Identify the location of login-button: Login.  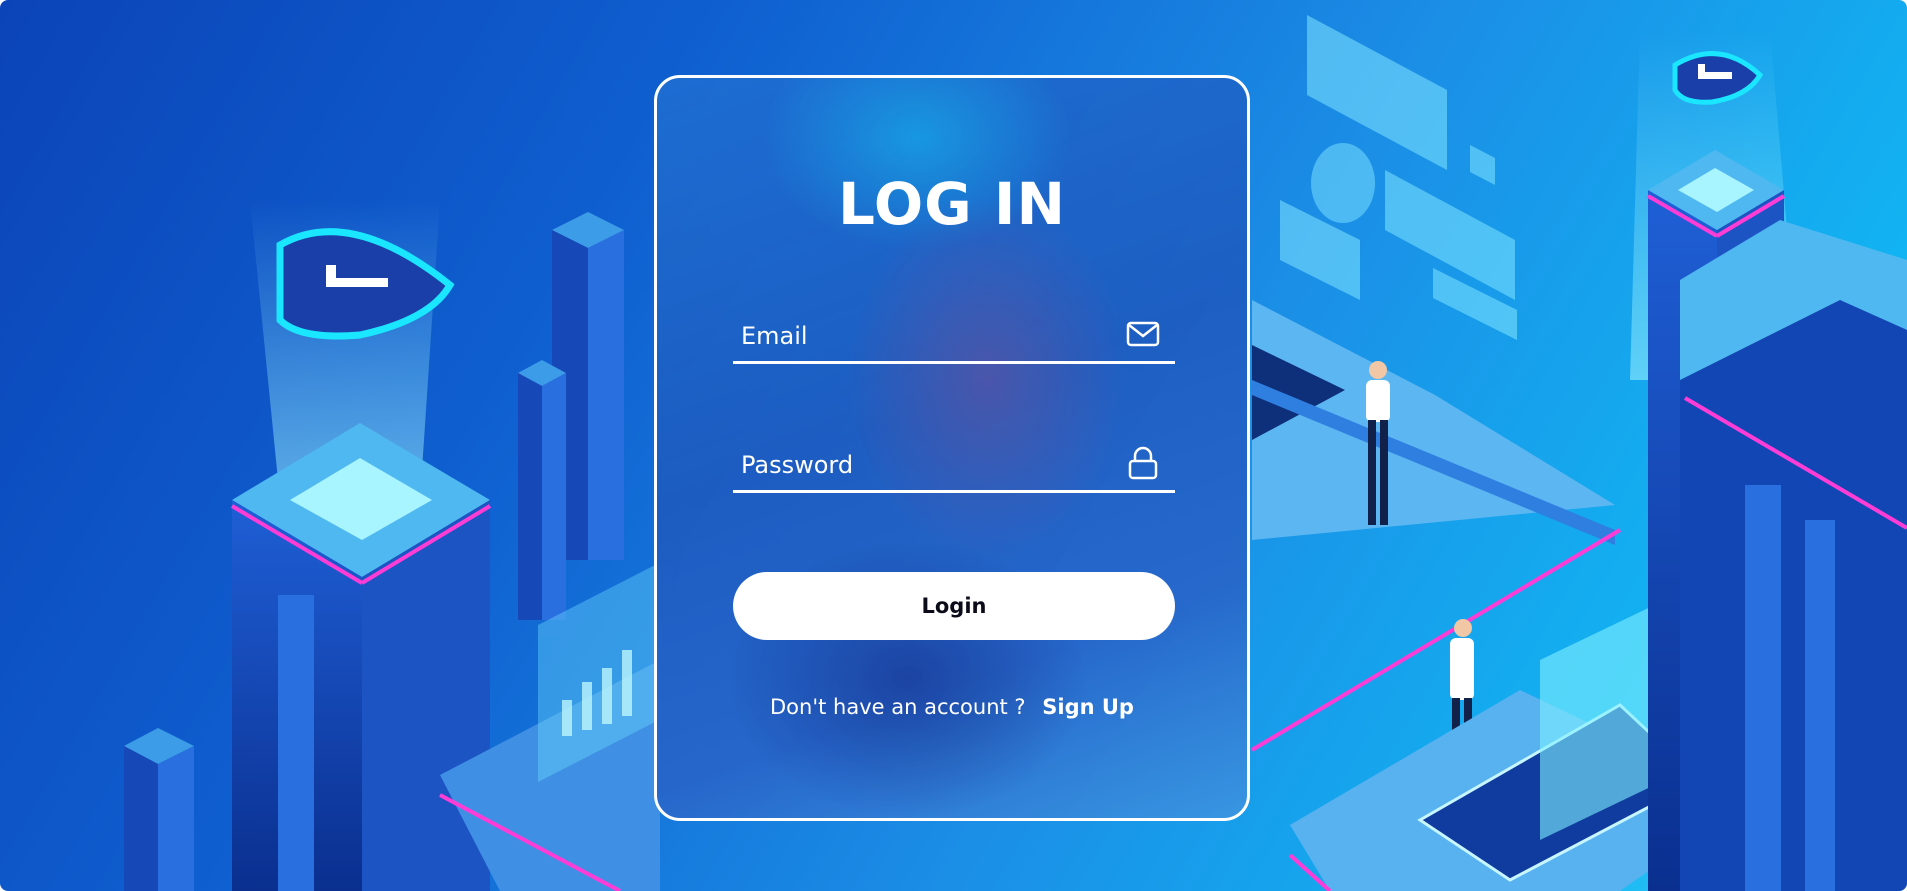
(954, 606).